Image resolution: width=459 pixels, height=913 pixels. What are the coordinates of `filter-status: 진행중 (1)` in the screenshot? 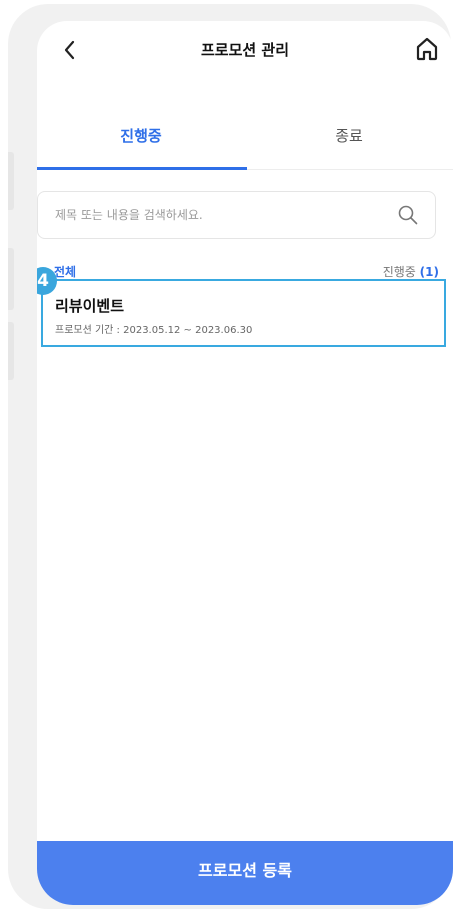 It's located at (411, 271).